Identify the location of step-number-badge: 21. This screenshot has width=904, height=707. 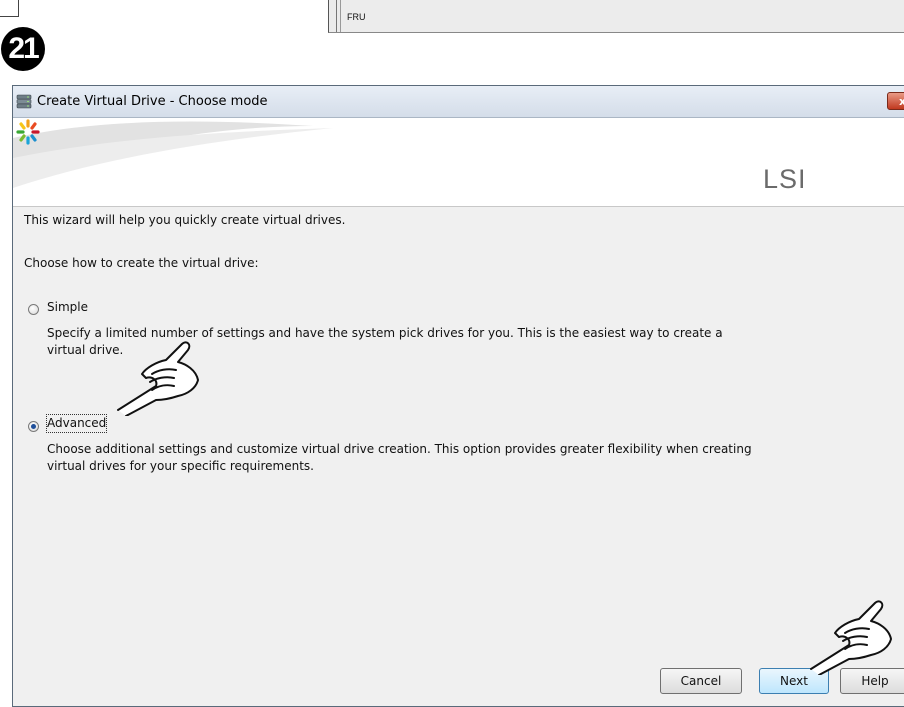
(23, 49).